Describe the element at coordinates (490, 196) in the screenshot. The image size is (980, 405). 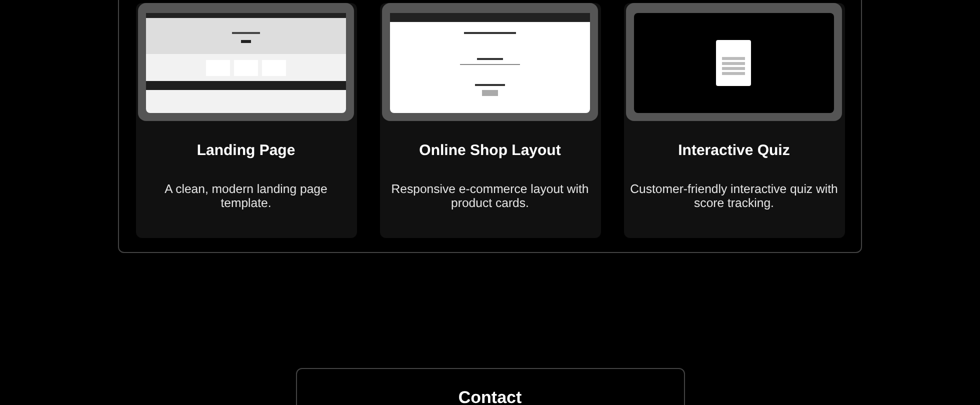
I see `project-description: Responsive e-commerce layout with product cards.` at that location.